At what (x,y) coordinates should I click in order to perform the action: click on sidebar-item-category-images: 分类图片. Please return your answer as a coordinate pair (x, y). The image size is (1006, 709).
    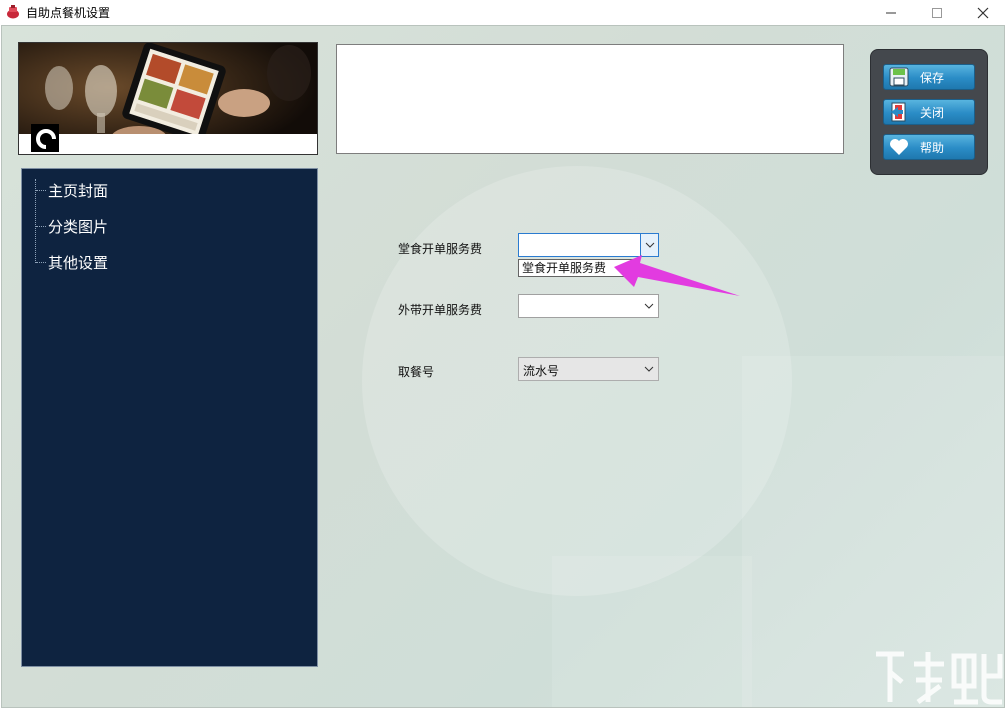
    Looking at the image, I should click on (72, 226).